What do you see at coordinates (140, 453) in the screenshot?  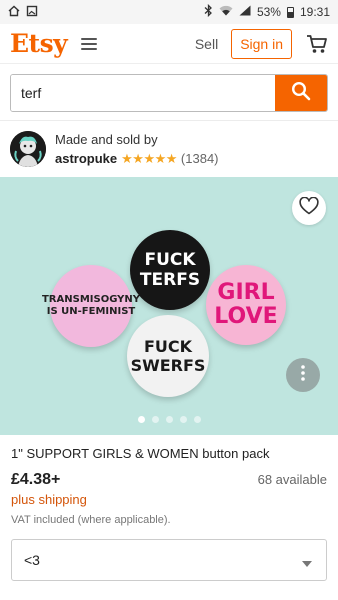 I see `product-title: 1" SUPPORT GIRLS & WOMEN button pack` at bounding box center [140, 453].